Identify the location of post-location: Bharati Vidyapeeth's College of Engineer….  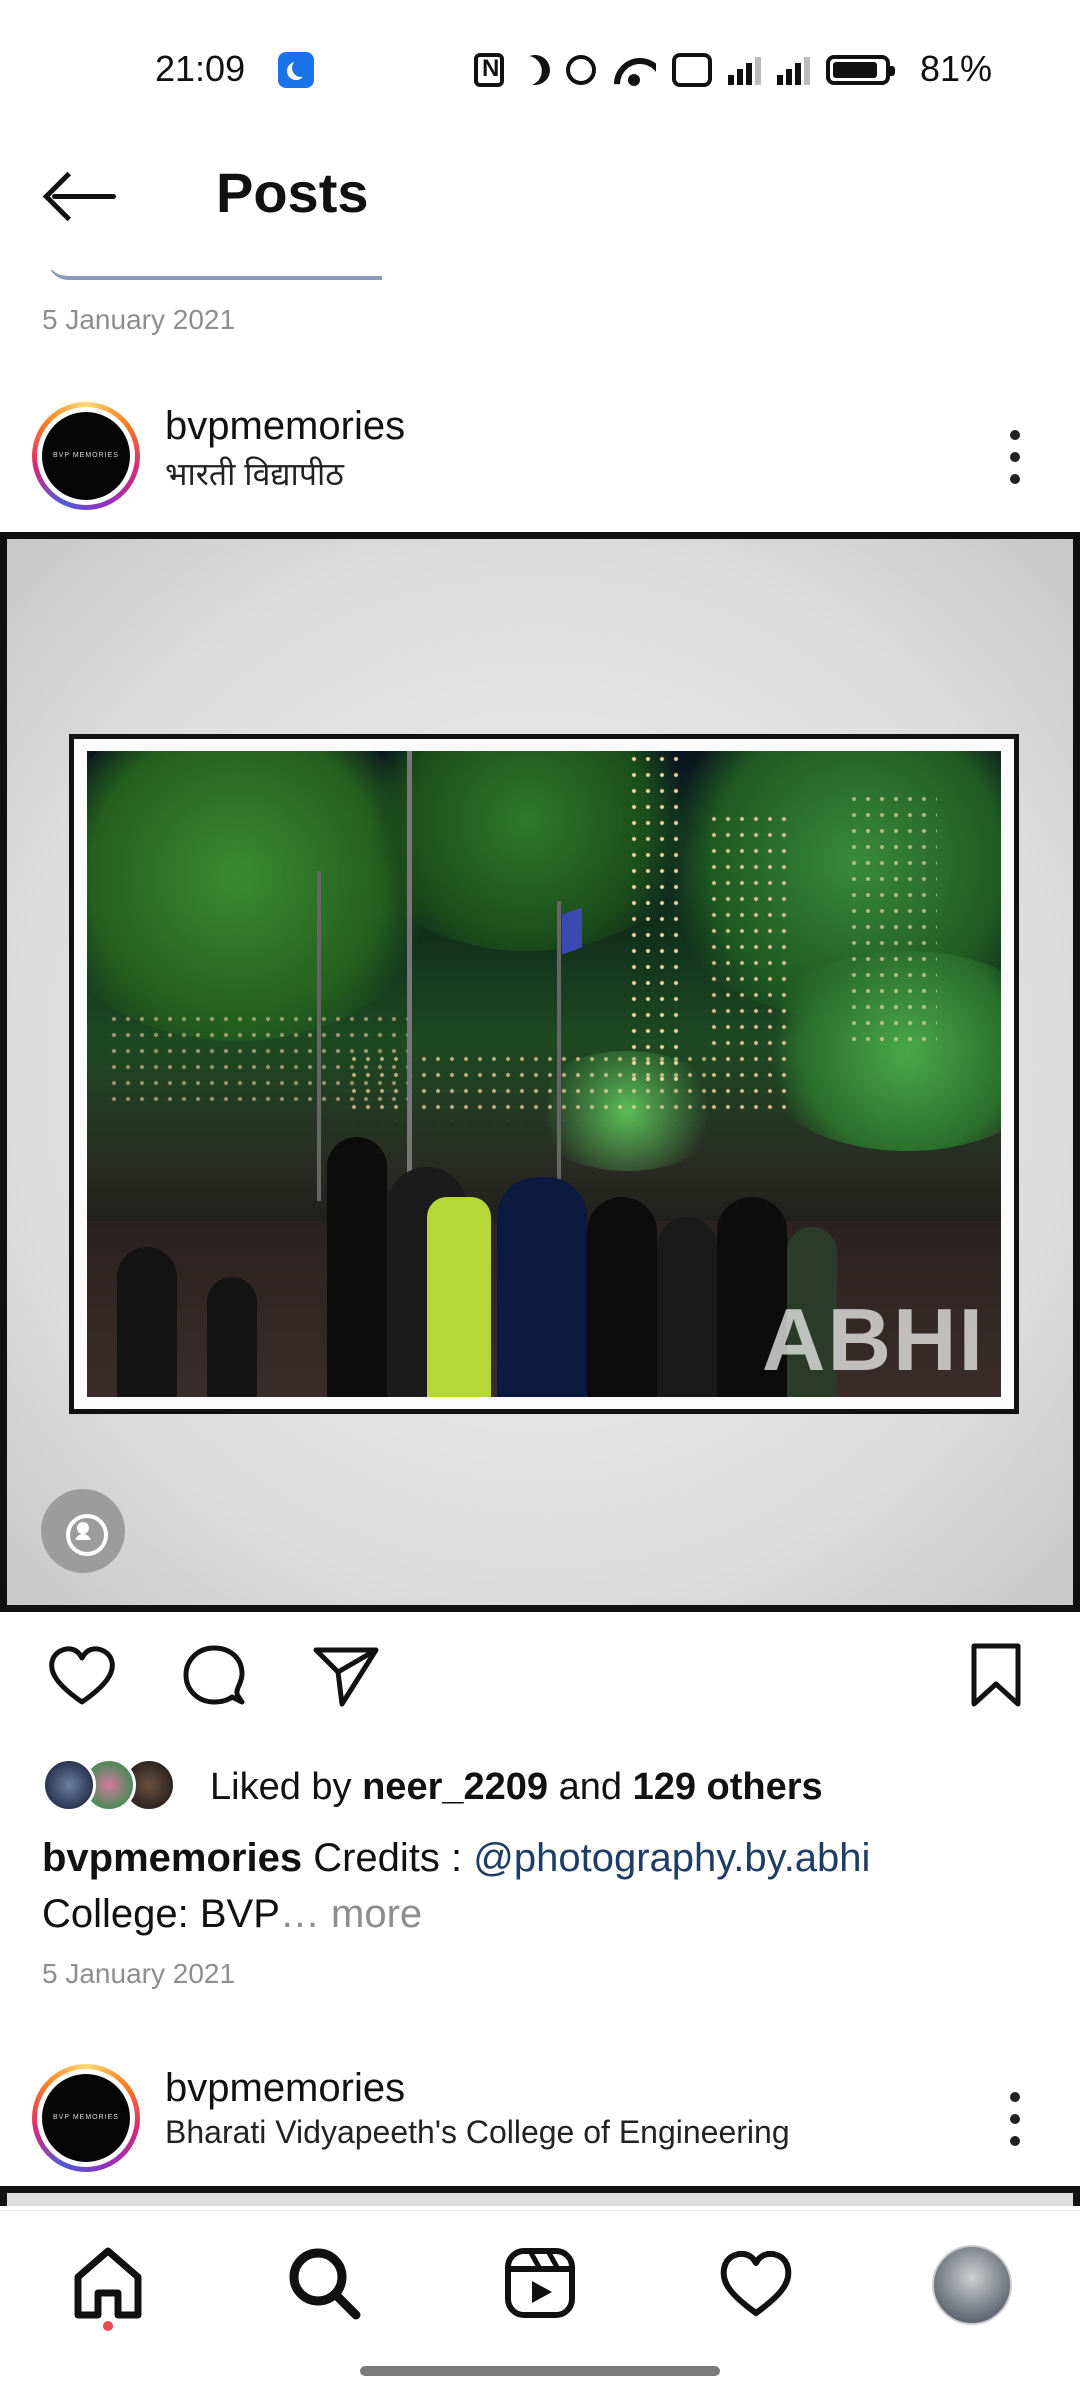
(477, 2132).